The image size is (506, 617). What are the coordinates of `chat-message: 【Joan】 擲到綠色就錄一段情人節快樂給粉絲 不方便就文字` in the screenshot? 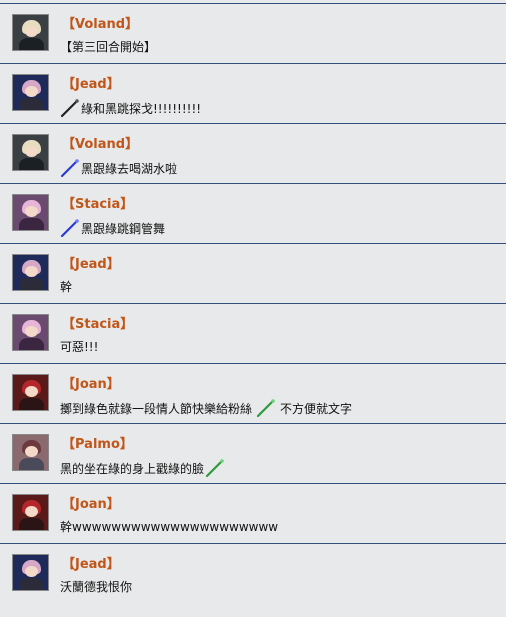 It's located at (253, 393).